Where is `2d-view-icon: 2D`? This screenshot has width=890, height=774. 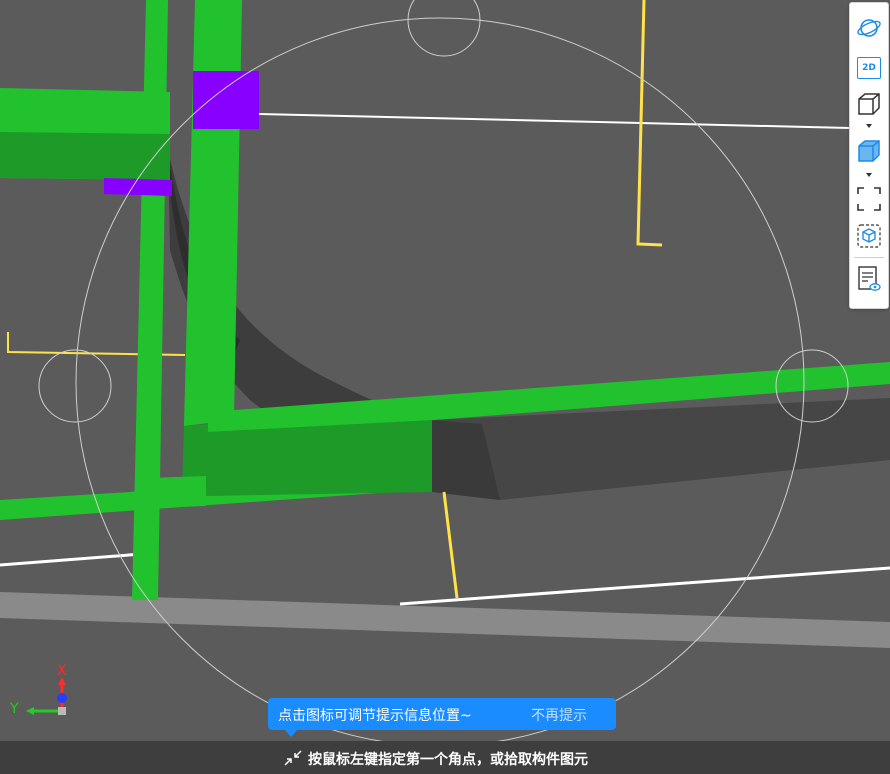
2d-view-icon: 2D is located at coordinates (869, 68).